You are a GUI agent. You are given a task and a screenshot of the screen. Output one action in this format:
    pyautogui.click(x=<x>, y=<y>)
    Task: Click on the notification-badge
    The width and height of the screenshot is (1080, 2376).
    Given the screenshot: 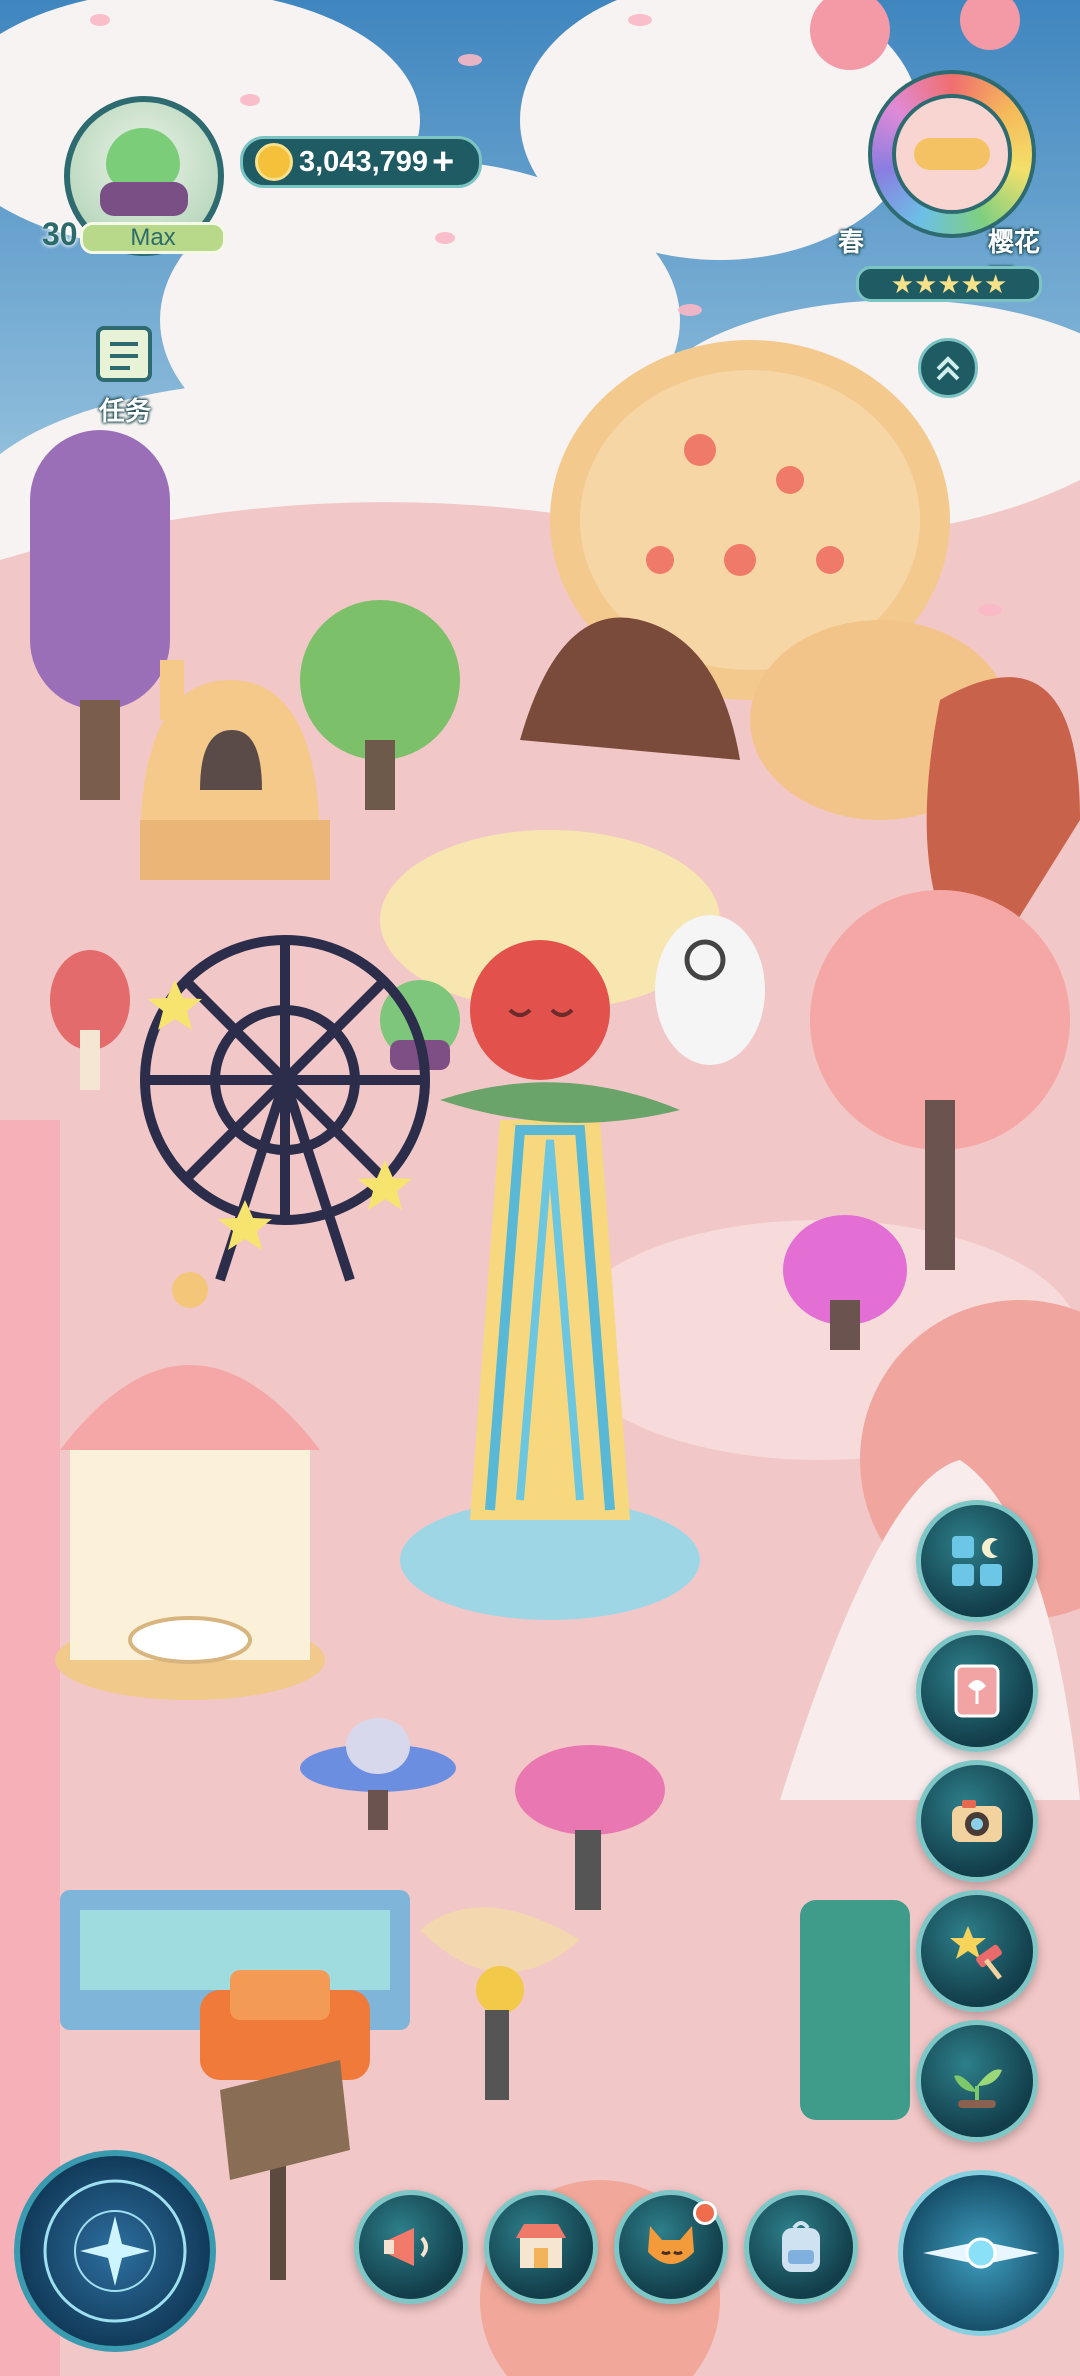 What is the action you would take?
    pyautogui.click(x=705, y=2213)
    